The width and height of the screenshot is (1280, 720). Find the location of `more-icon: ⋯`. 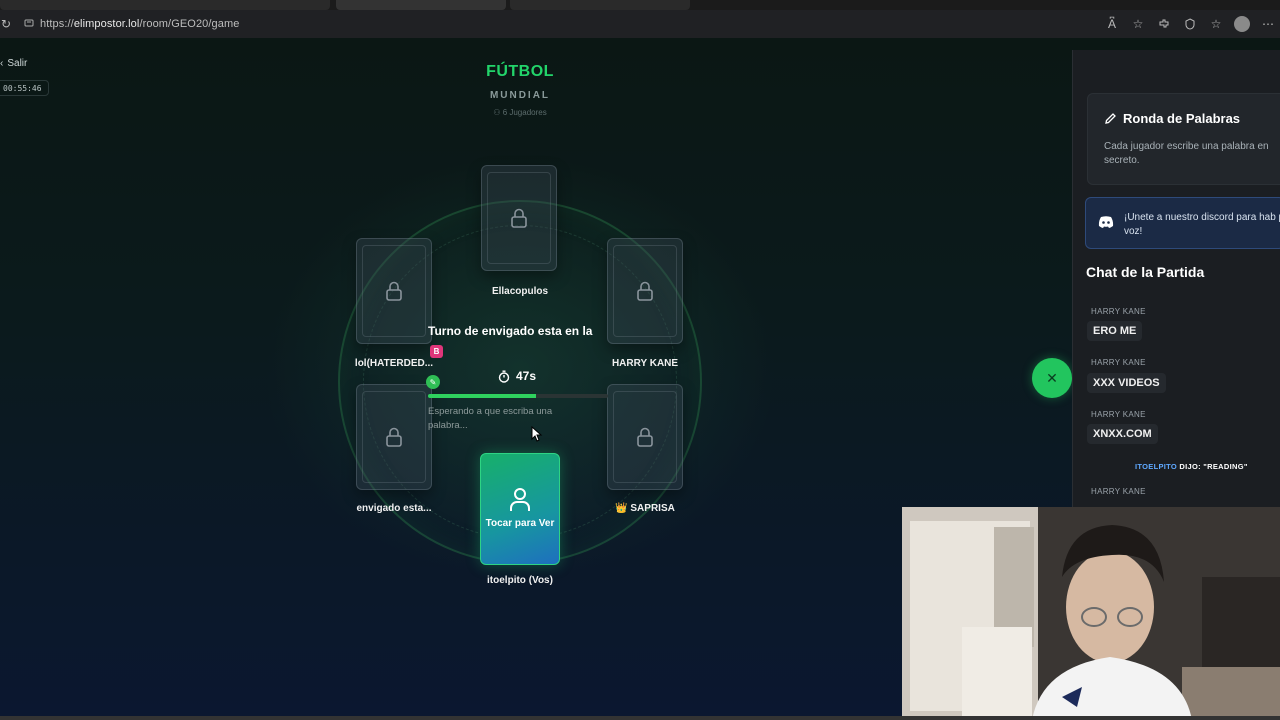

more-icon: ⋯ is located at coordinates (1268, 24).